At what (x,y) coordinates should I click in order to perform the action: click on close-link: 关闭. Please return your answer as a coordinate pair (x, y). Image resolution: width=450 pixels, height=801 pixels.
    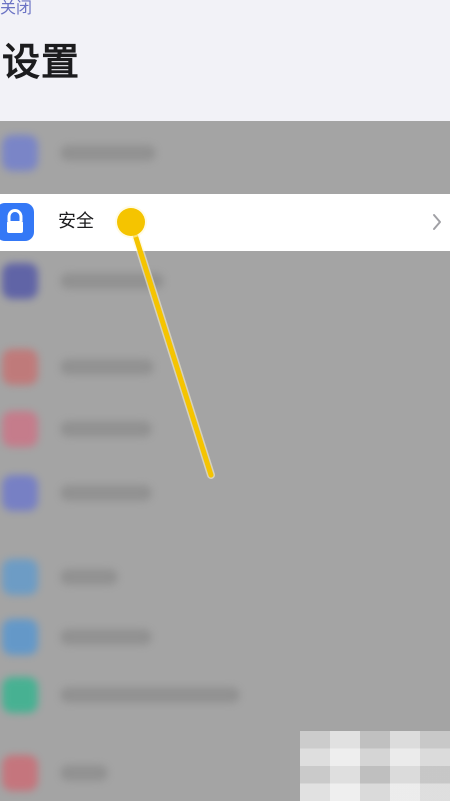
    Looking at the image, I should click on (16, 9).